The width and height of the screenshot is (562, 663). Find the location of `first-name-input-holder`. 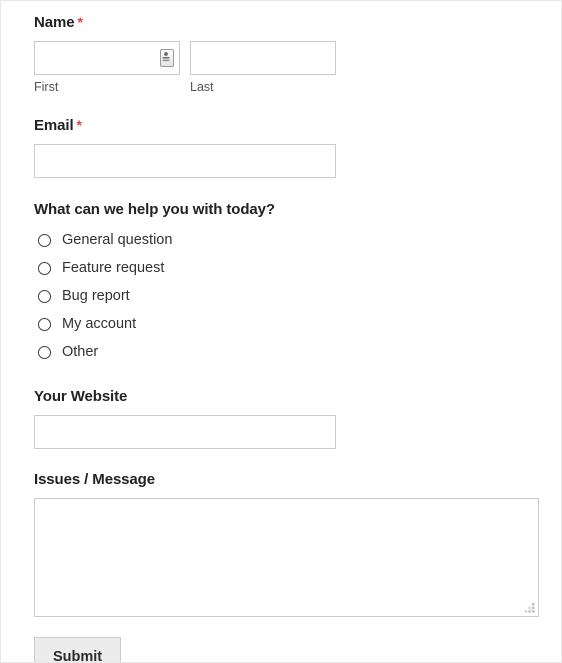

first-name-input-holder is located at coordinates (107, 58).